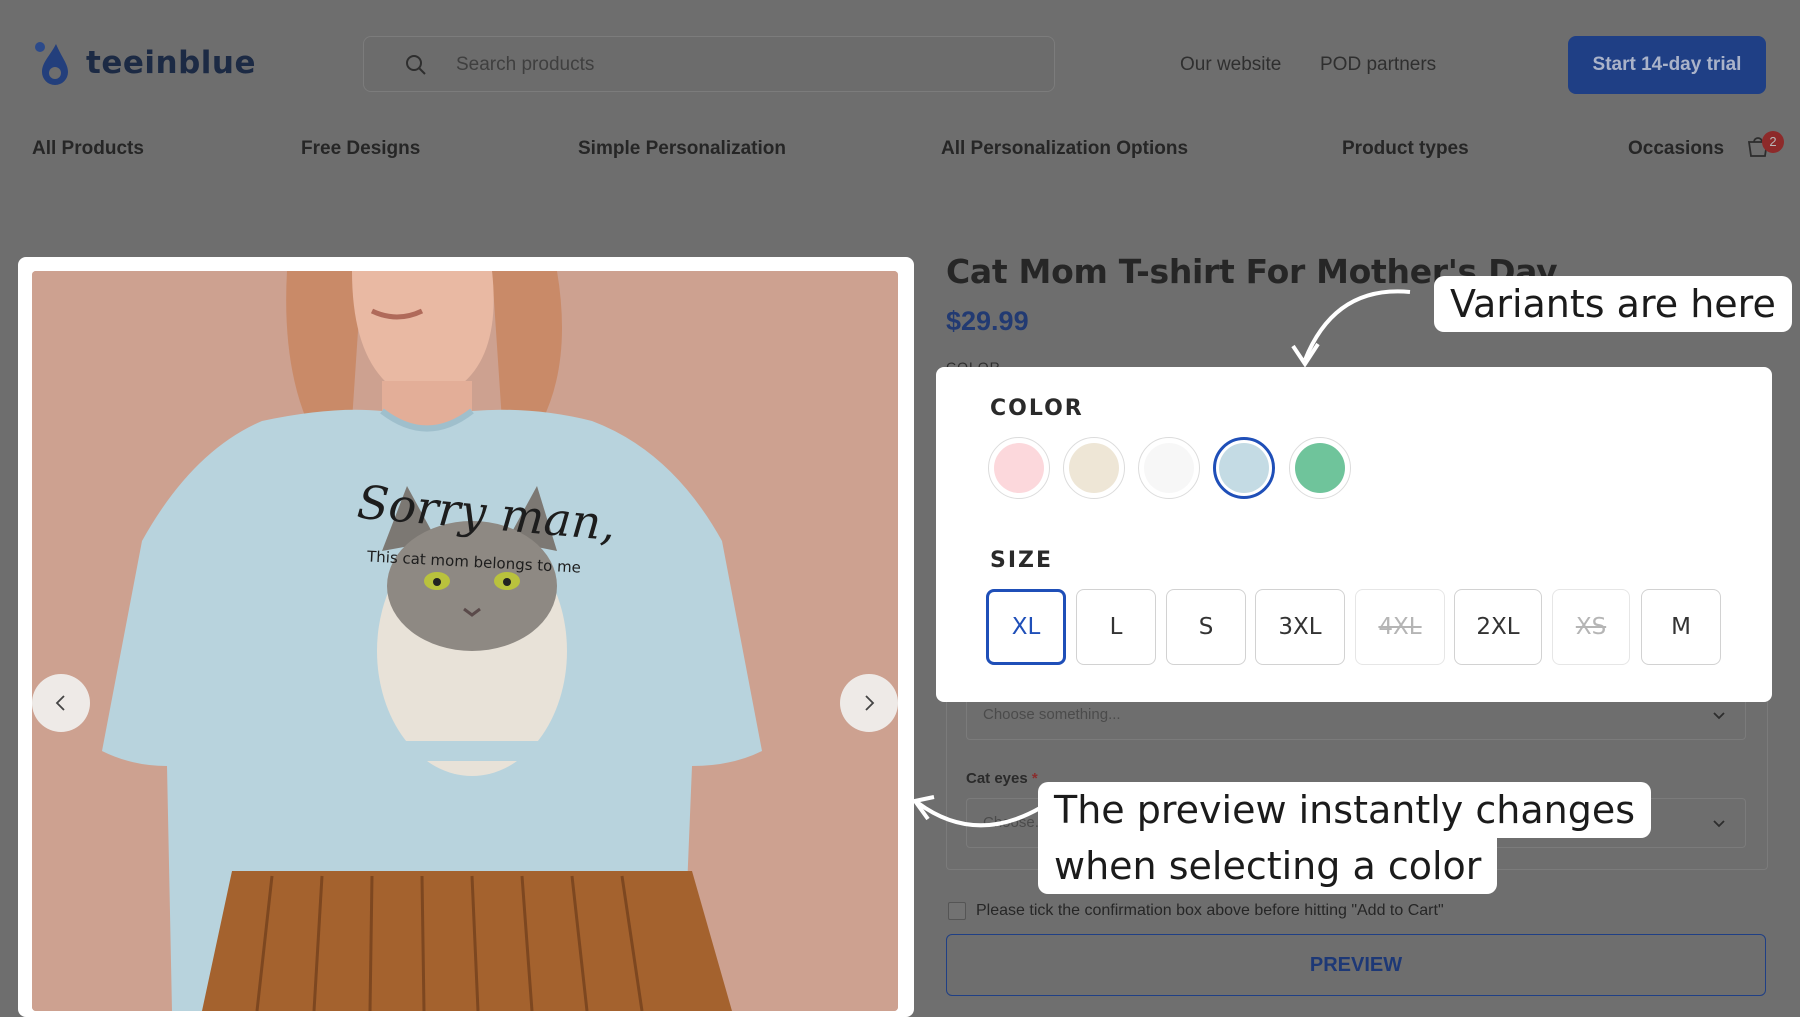 This screenshot has height=1017, width=1800. Describe the element at coordinates (1613, 304) in the screenshot. I see `callout-variants: Variants are here` at that location.